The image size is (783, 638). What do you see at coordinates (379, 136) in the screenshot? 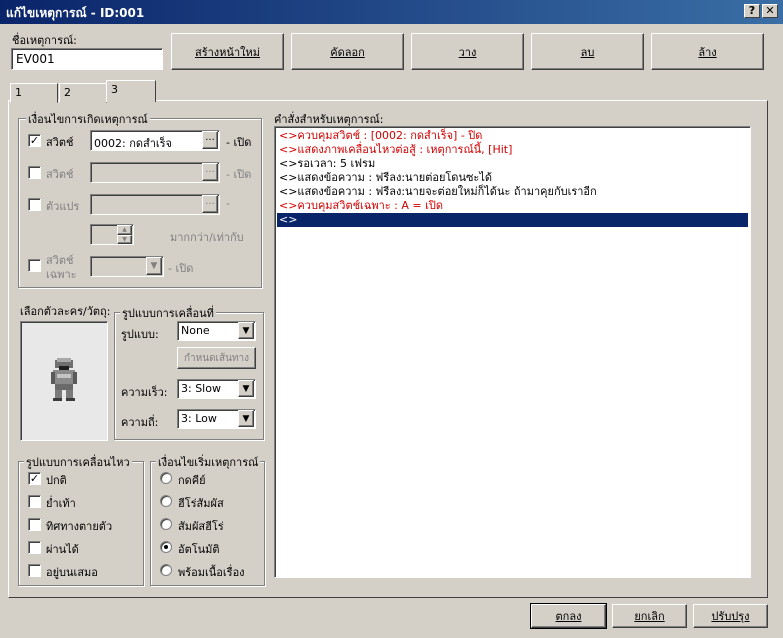
I see `command-line: <>ควบคุมสวิตช์ : [0002: กดสำเร็จ] - ปิด` at bounding box center [379, 136].